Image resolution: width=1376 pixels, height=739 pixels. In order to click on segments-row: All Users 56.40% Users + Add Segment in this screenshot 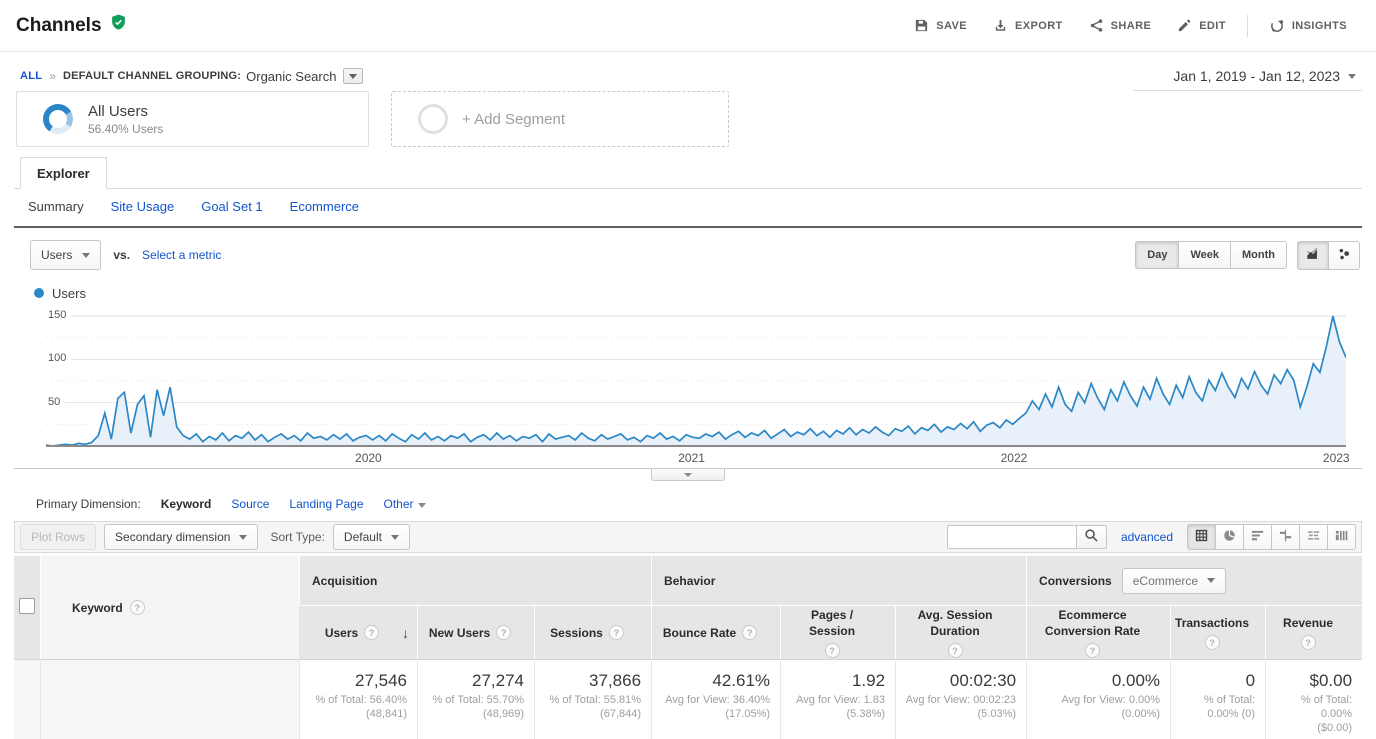, I will do `click(689, 119)`.